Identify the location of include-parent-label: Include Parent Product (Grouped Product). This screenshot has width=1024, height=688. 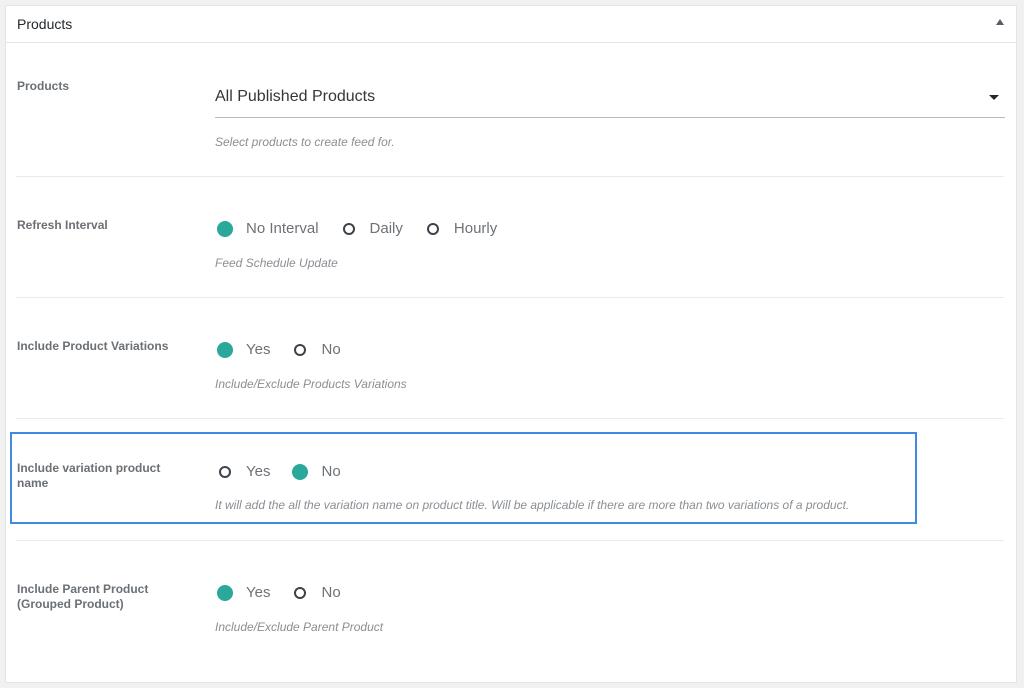
(83, 596).